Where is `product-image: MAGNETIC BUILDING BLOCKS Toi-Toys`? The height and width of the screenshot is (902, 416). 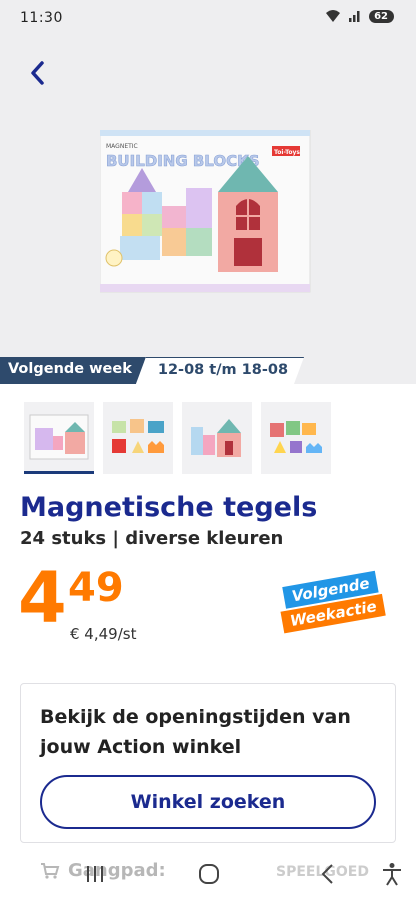 product-image: MAGNETIC BUILDING BLOCKS Toi-Toys is located at coordinates (205, 211).